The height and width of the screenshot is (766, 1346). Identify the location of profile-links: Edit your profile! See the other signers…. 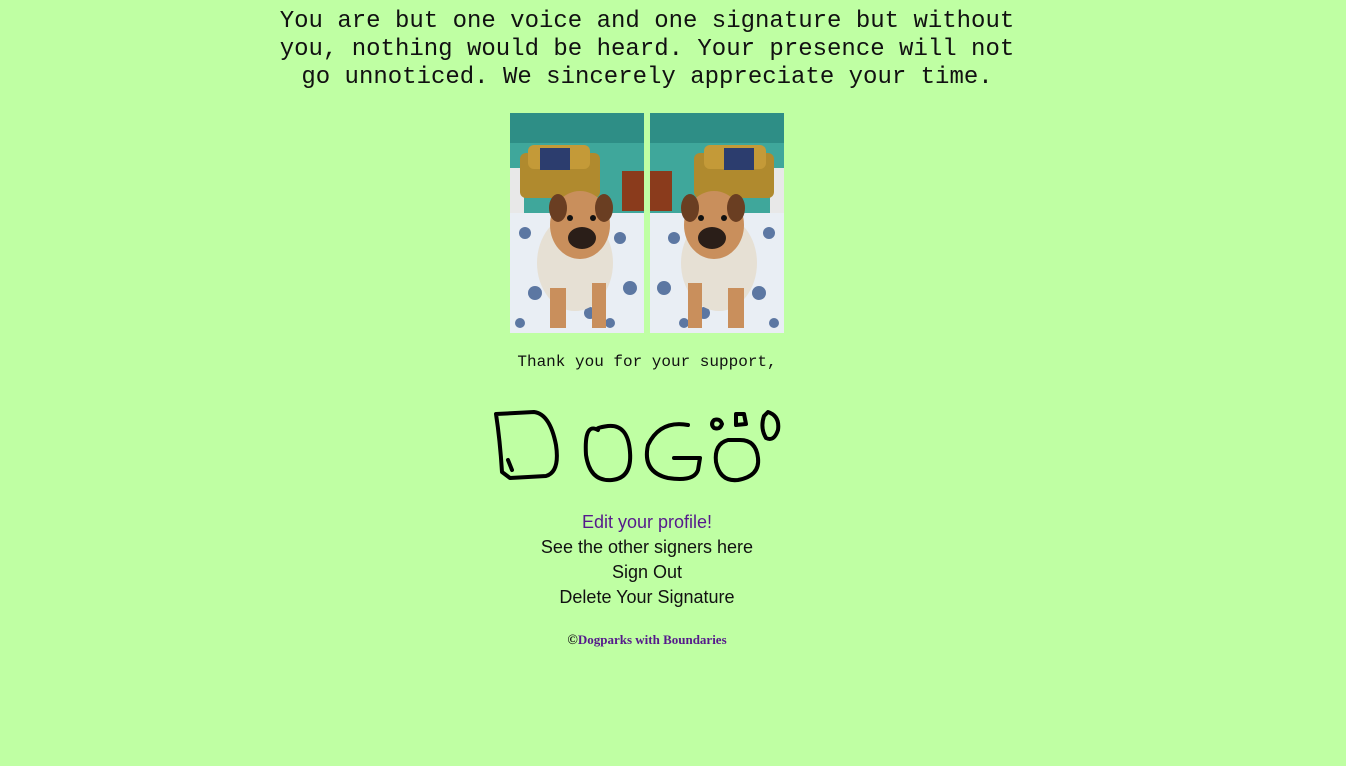
(647, 560).